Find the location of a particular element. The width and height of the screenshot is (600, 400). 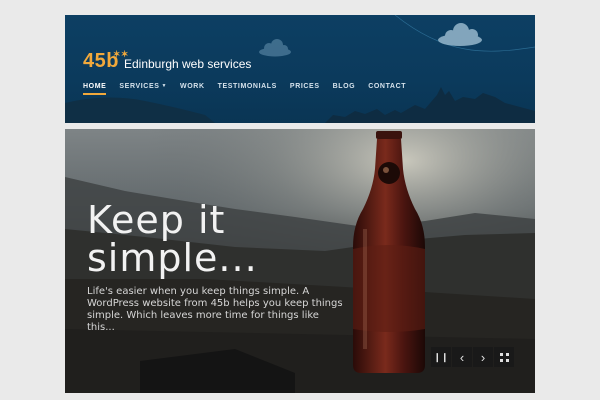

nav-item-contact: CONTACT is located at coordinates (387, 89).